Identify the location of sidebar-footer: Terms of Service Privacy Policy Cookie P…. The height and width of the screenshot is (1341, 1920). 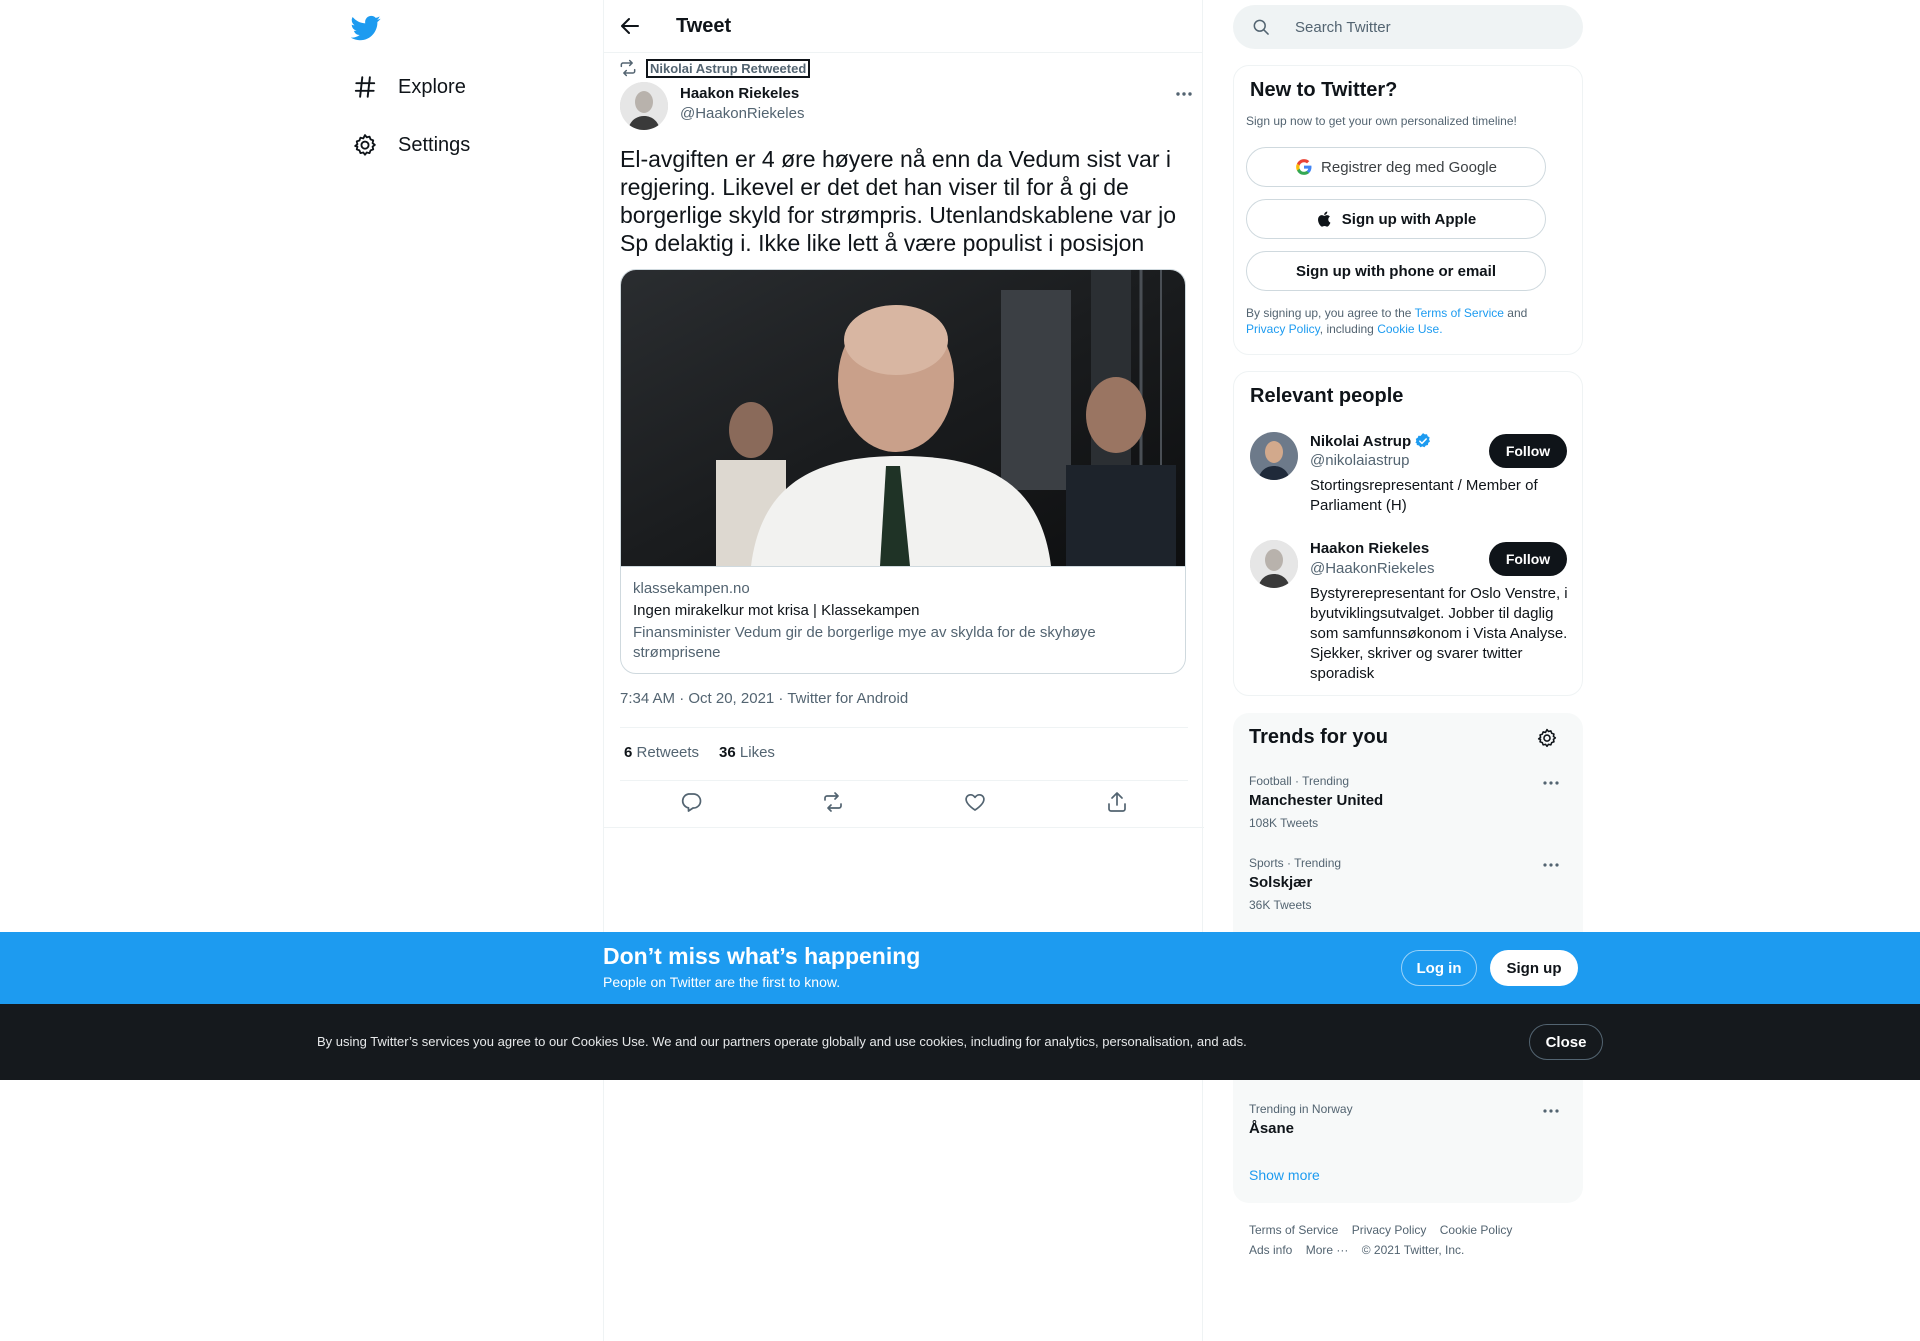
(1409, 1240).